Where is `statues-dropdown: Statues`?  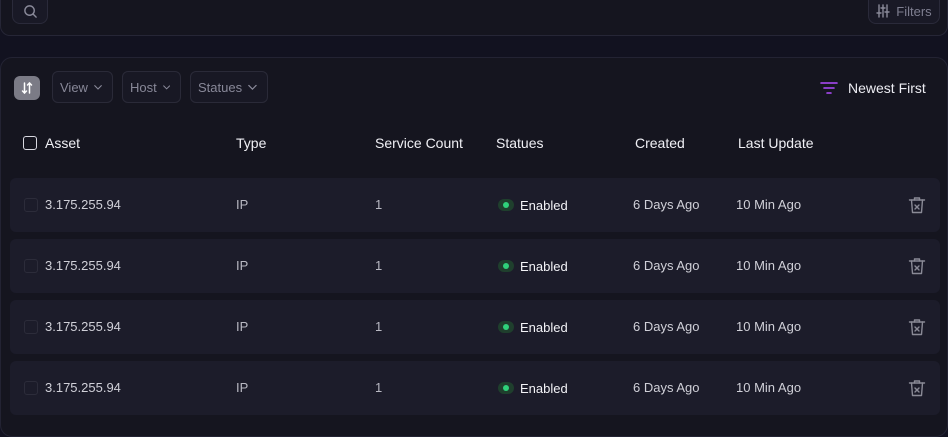
statues-dropdown: Statues is located at coordinates (229, 87).